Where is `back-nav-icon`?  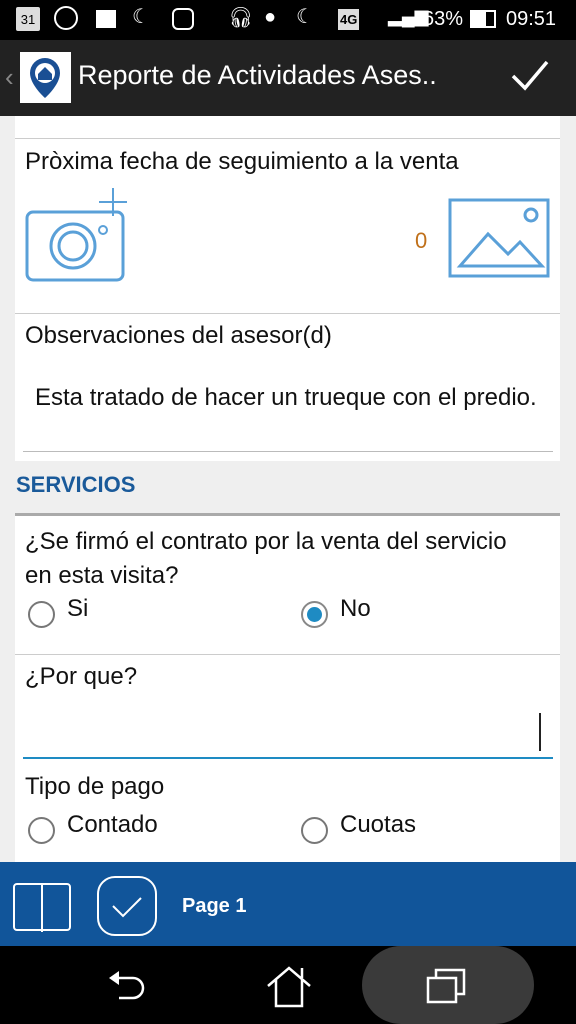
back-nav-icon is located at coordinates (127, 990).